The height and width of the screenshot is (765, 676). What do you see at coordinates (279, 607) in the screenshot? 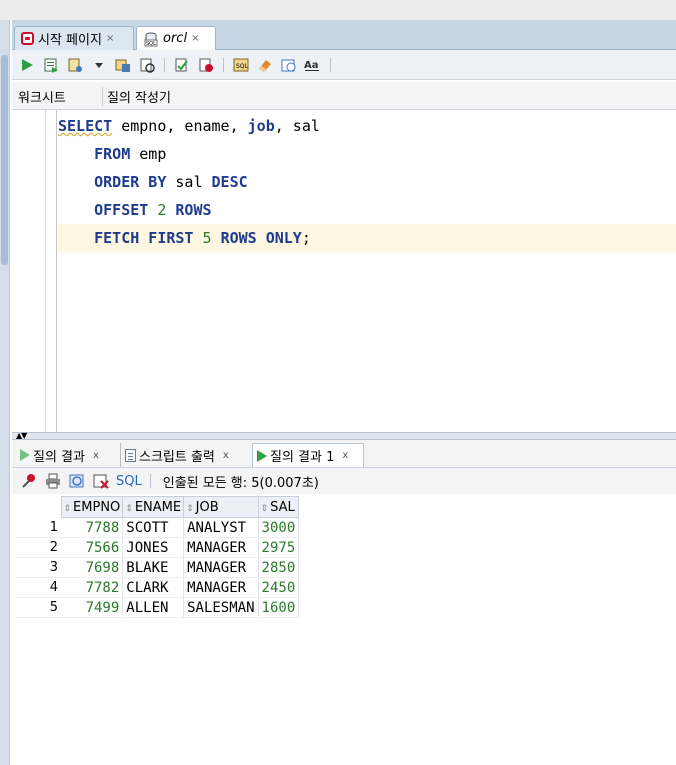
I see `cell-sal: 1600` at bounding box center [279, 607].